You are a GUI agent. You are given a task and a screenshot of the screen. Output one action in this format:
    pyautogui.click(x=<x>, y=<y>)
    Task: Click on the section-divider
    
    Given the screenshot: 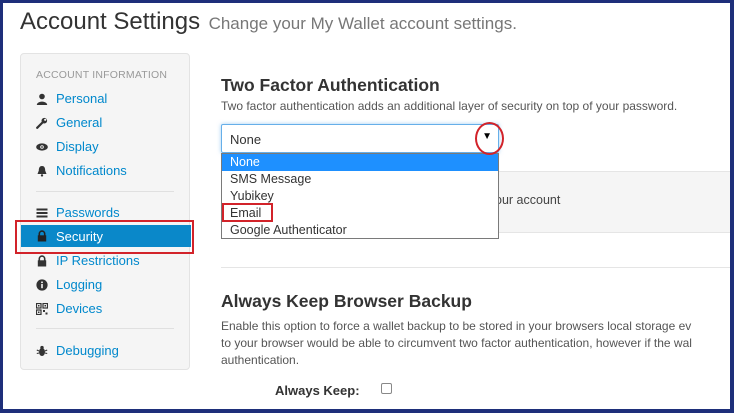 What is the action you would take?
    pyautogui.click(x=477, y=267)
    